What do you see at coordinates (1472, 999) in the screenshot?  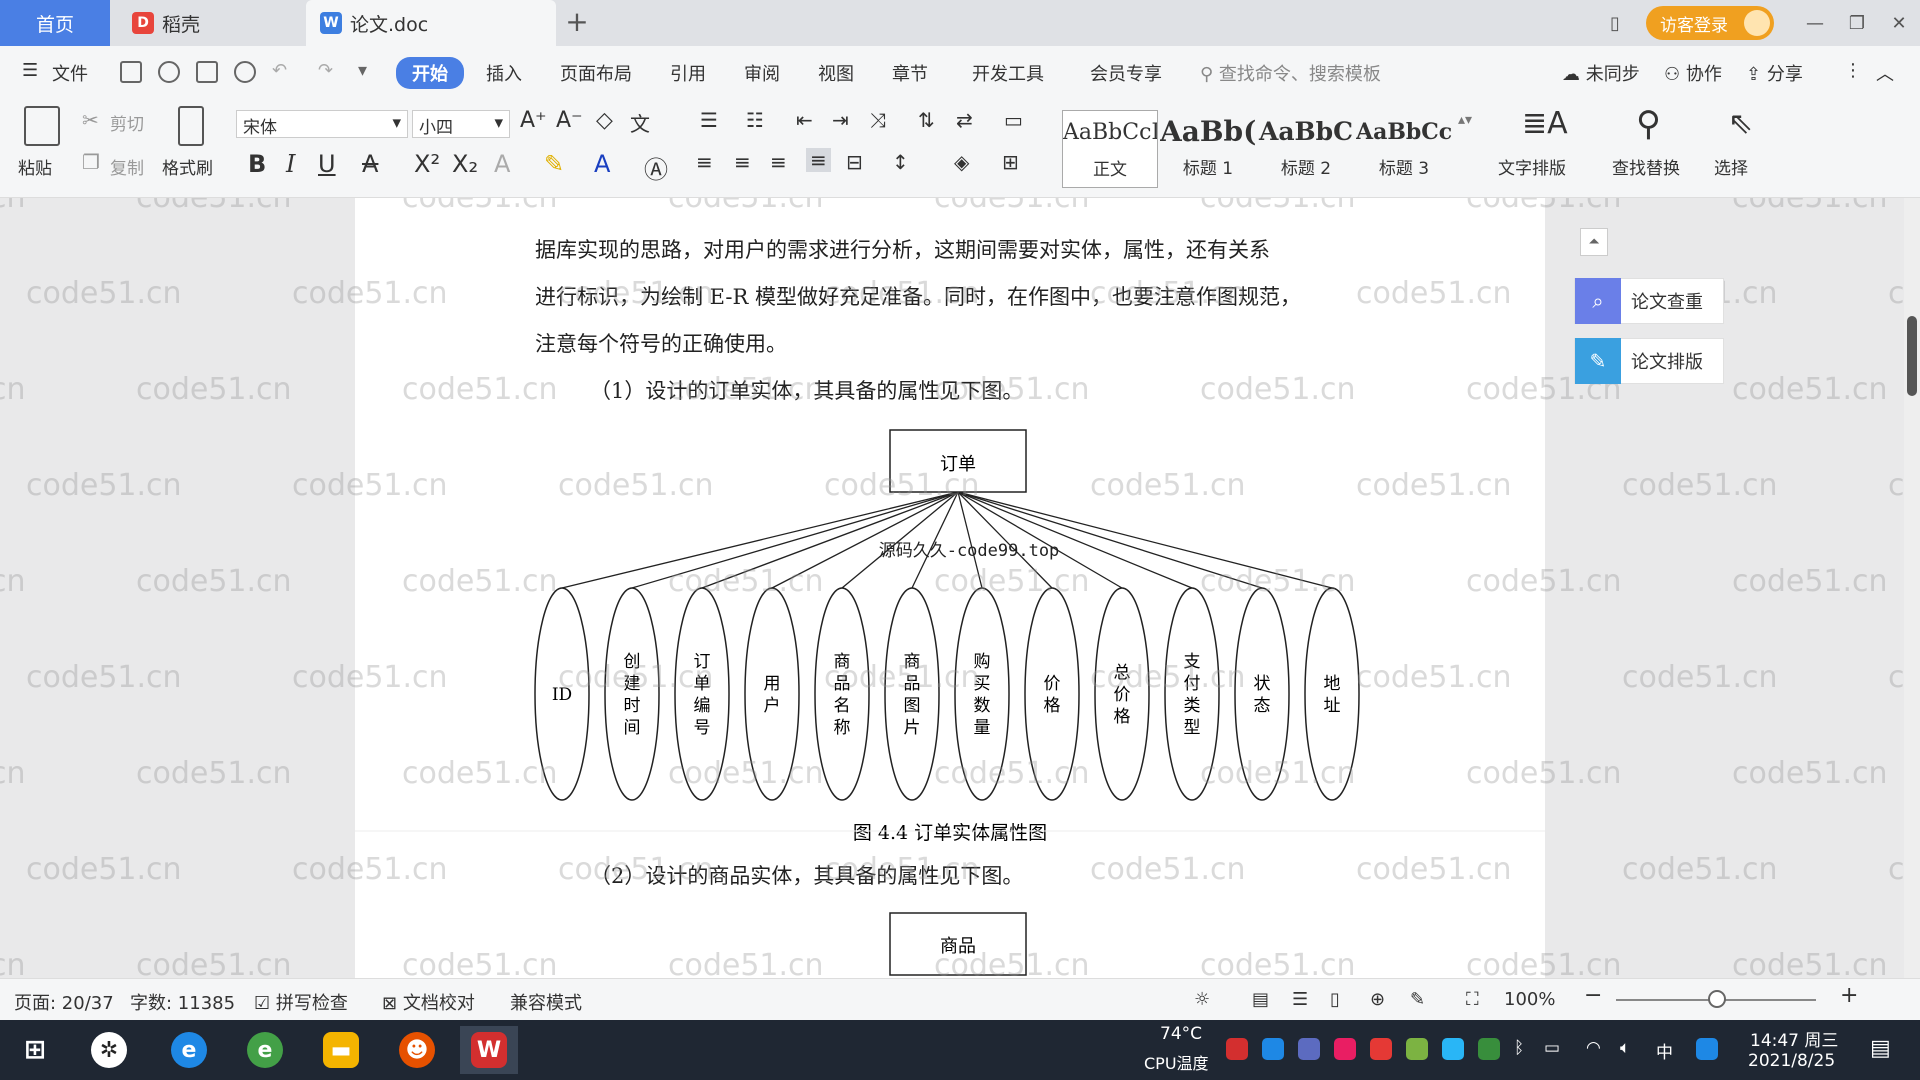 I see `fit-page-icon: ⛶` at bounding box center [1472, 999].